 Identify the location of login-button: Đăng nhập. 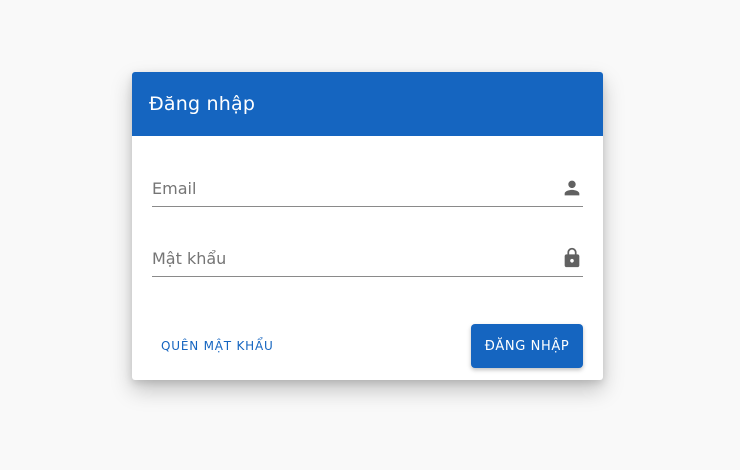
(527, 346).